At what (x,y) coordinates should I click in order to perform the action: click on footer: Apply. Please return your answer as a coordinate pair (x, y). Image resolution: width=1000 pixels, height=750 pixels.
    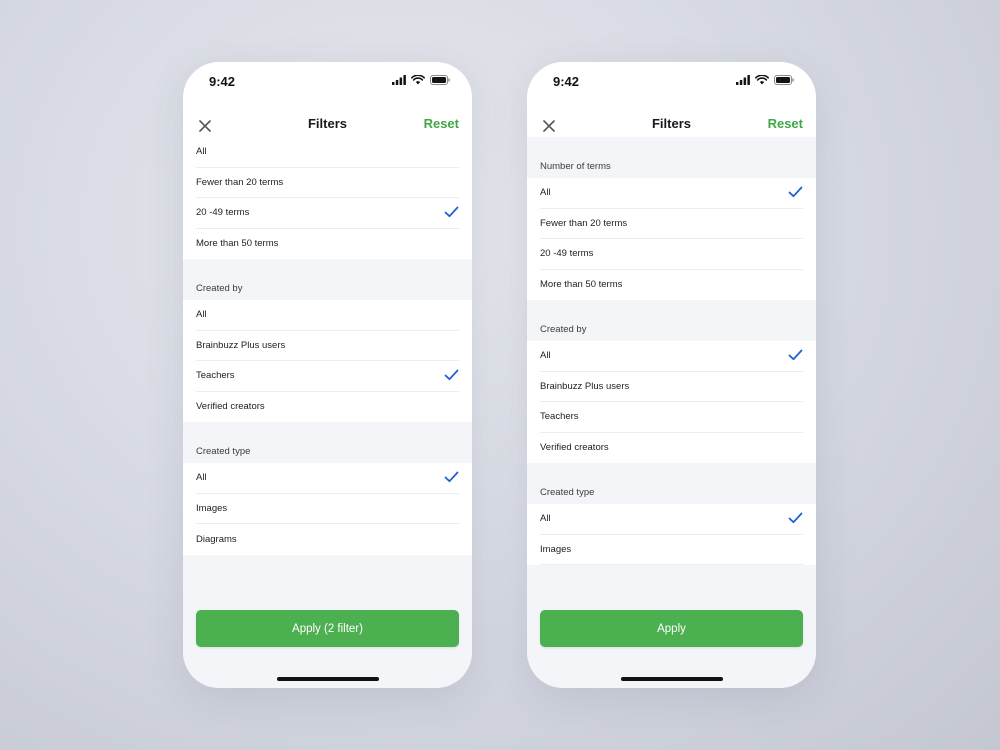
    Looking at the image, I should click on (671, 642).